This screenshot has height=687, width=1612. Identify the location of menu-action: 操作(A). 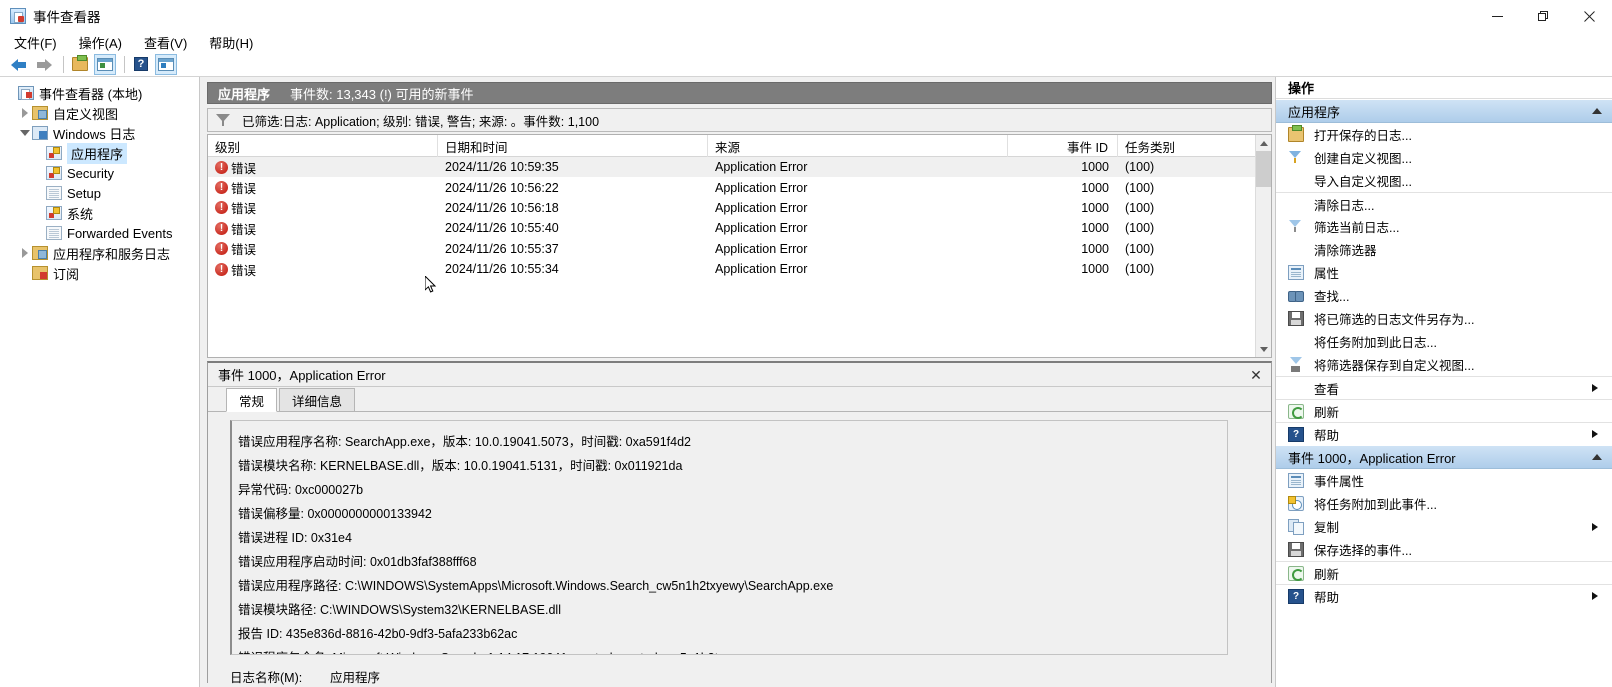
(100, 42).